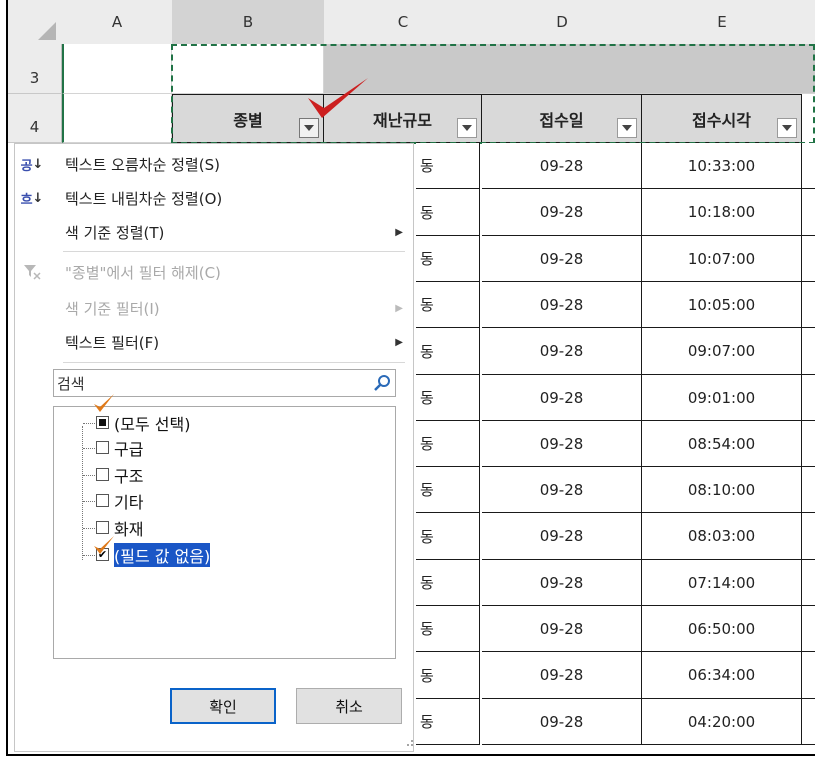 This screenshot has width=815, height=764. What do you see at coordinates (214, 232) in the screenshot?
I see `menu-sort-by-color: 색 기준 정렬(T) ▶` at bounding box center [214, 232].